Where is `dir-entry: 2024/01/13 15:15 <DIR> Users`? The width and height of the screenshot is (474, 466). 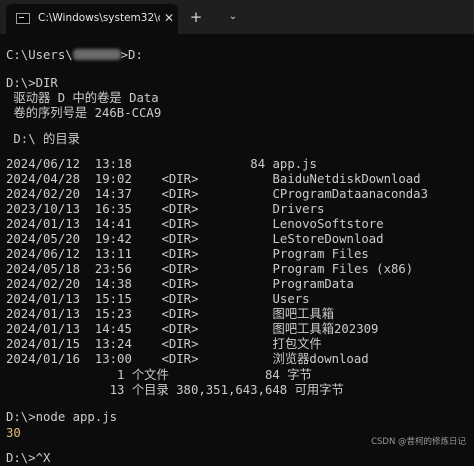 dir-entry: 2024/01/13 15:15 <DIR> Users is located at coordinates (158, 299).